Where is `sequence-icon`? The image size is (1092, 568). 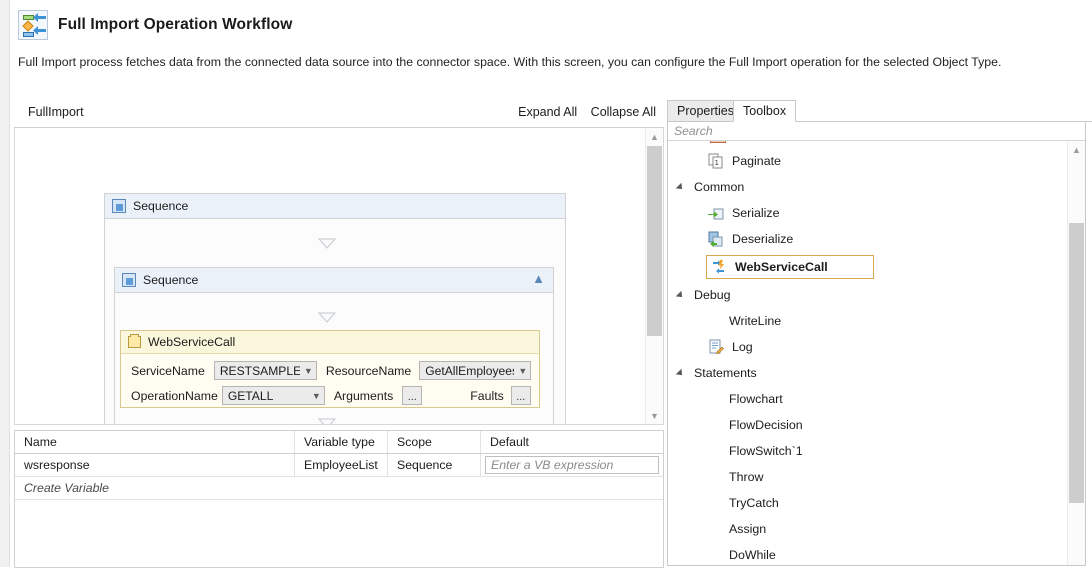 sequence-icon is located at coordinates (119, 206).